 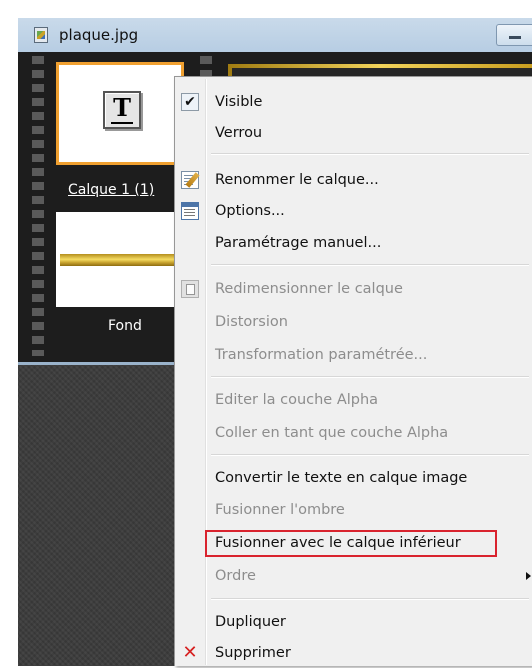 I want to click on menu-item-resize-layer: Redimensionner le calque, so click(x=353, y=289).